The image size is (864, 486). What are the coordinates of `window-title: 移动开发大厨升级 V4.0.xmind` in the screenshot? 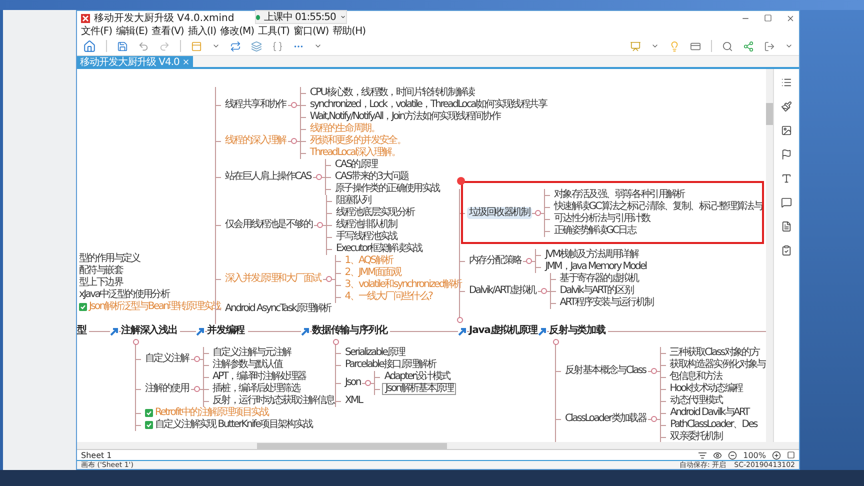 It's located at (164, 18).